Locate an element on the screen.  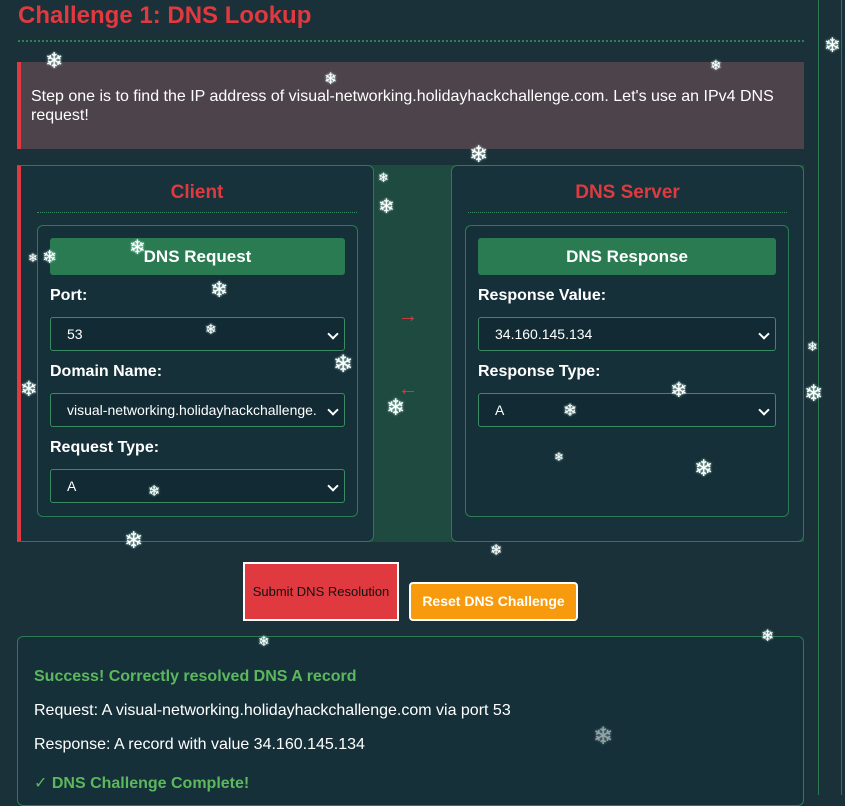
reset-dns-button: Reset DNS Challenge is located at coordinates (493, 601).